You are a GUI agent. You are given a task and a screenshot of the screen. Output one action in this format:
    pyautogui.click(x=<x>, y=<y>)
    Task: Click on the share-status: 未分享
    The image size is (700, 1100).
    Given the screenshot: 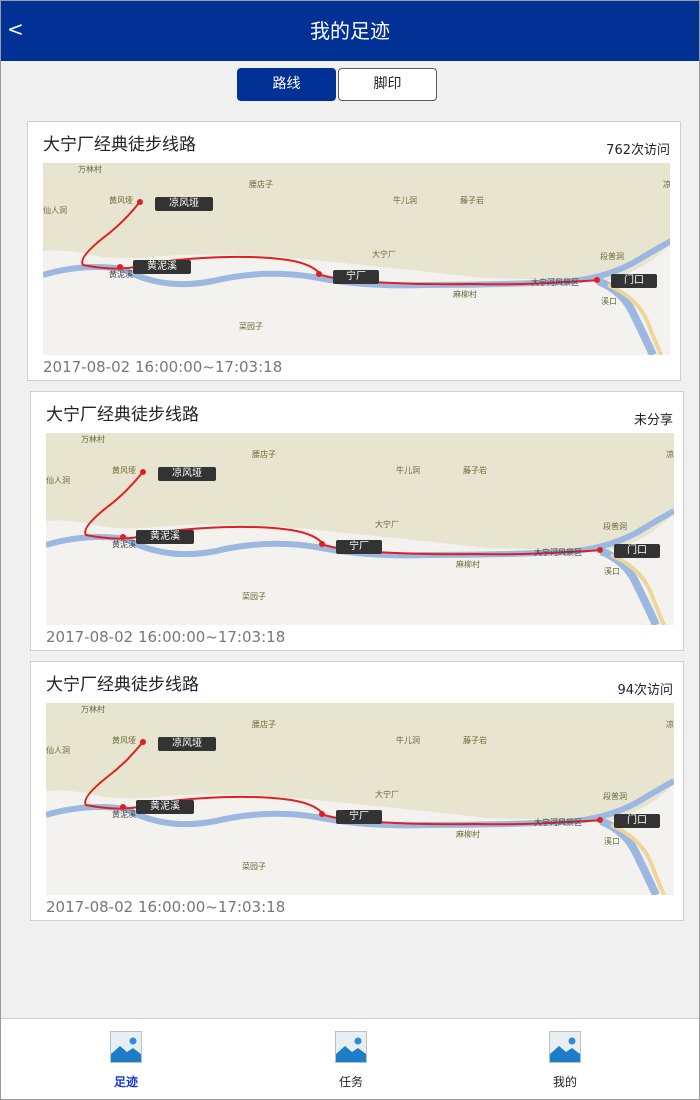 What is the action you would take?
    pyautogui.click(x=653, y=420)
    